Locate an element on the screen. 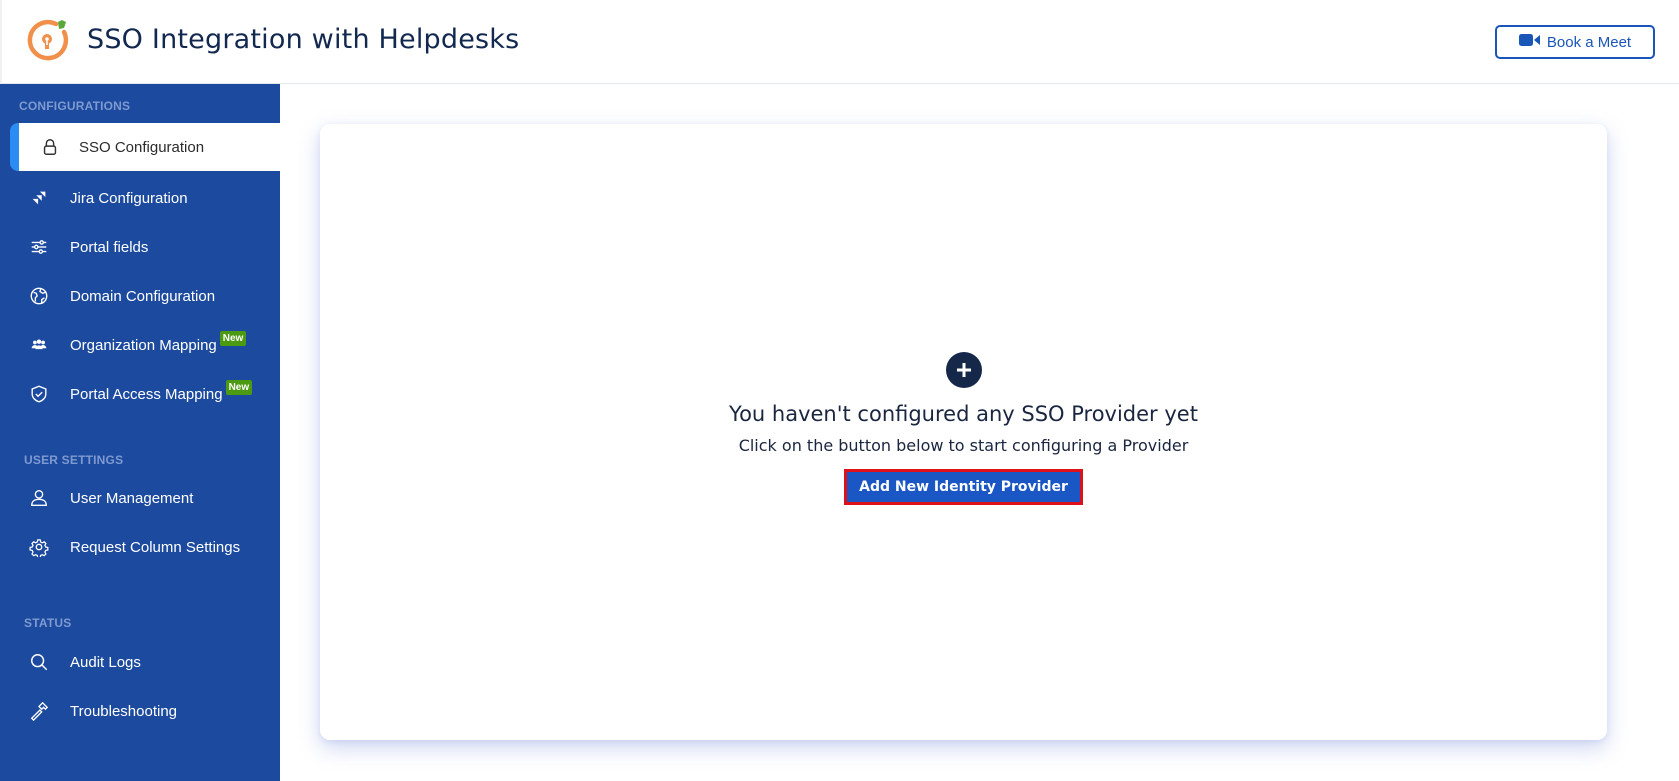  sidebar-item-label: SSO Configuration is located at coordinates (142, 147).